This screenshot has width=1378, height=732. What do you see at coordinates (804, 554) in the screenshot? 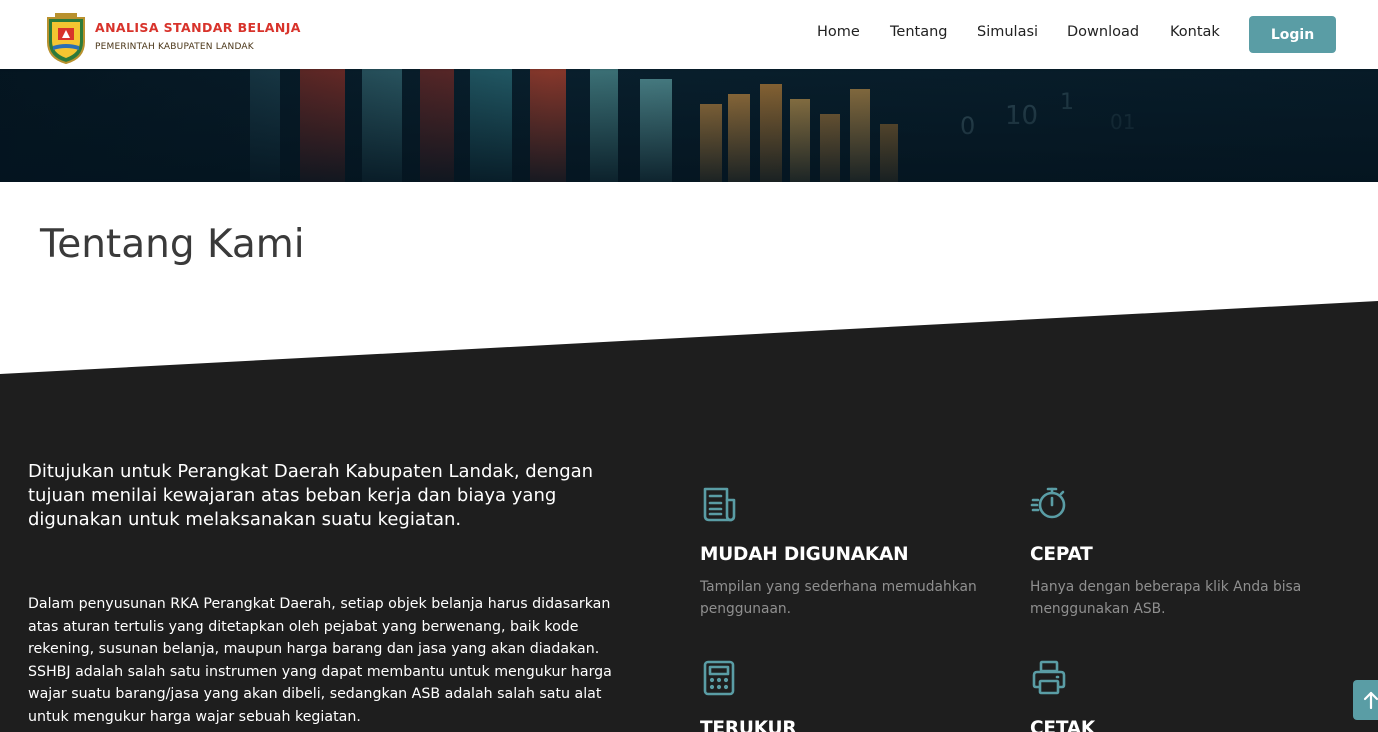
I see `feature-title: MUDAH DIGUNAKAN` at bounding box center [804, 554].